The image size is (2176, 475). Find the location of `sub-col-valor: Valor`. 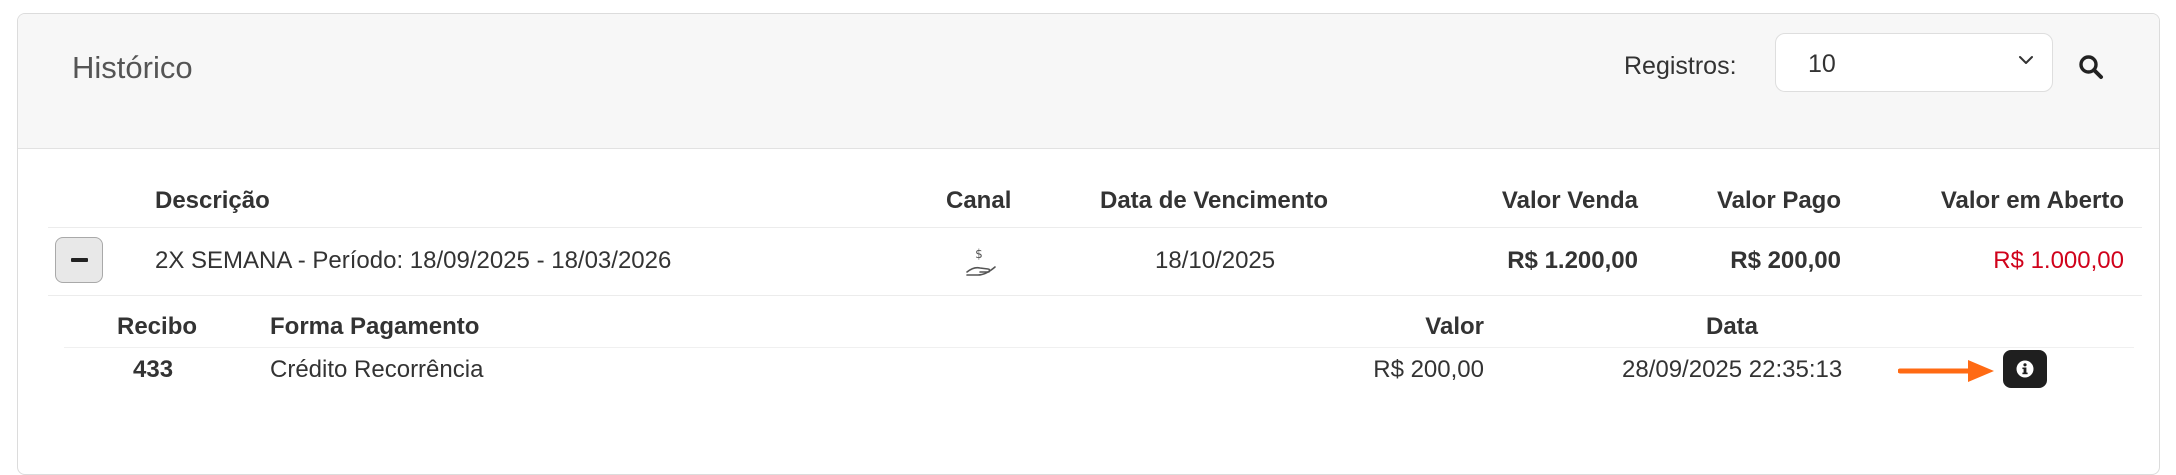

sub-col-valor: Valor is located at coordinates (1454, 326).